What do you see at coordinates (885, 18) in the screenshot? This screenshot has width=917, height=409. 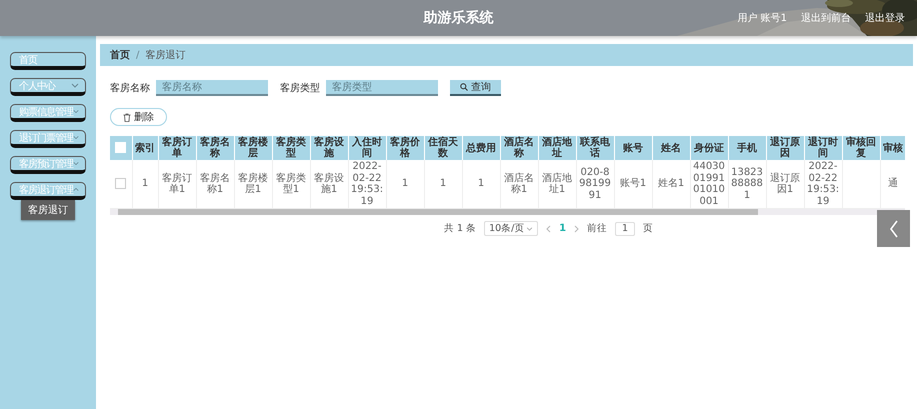 I see `header-link: 退出登录` at bounding box center [885, 18].